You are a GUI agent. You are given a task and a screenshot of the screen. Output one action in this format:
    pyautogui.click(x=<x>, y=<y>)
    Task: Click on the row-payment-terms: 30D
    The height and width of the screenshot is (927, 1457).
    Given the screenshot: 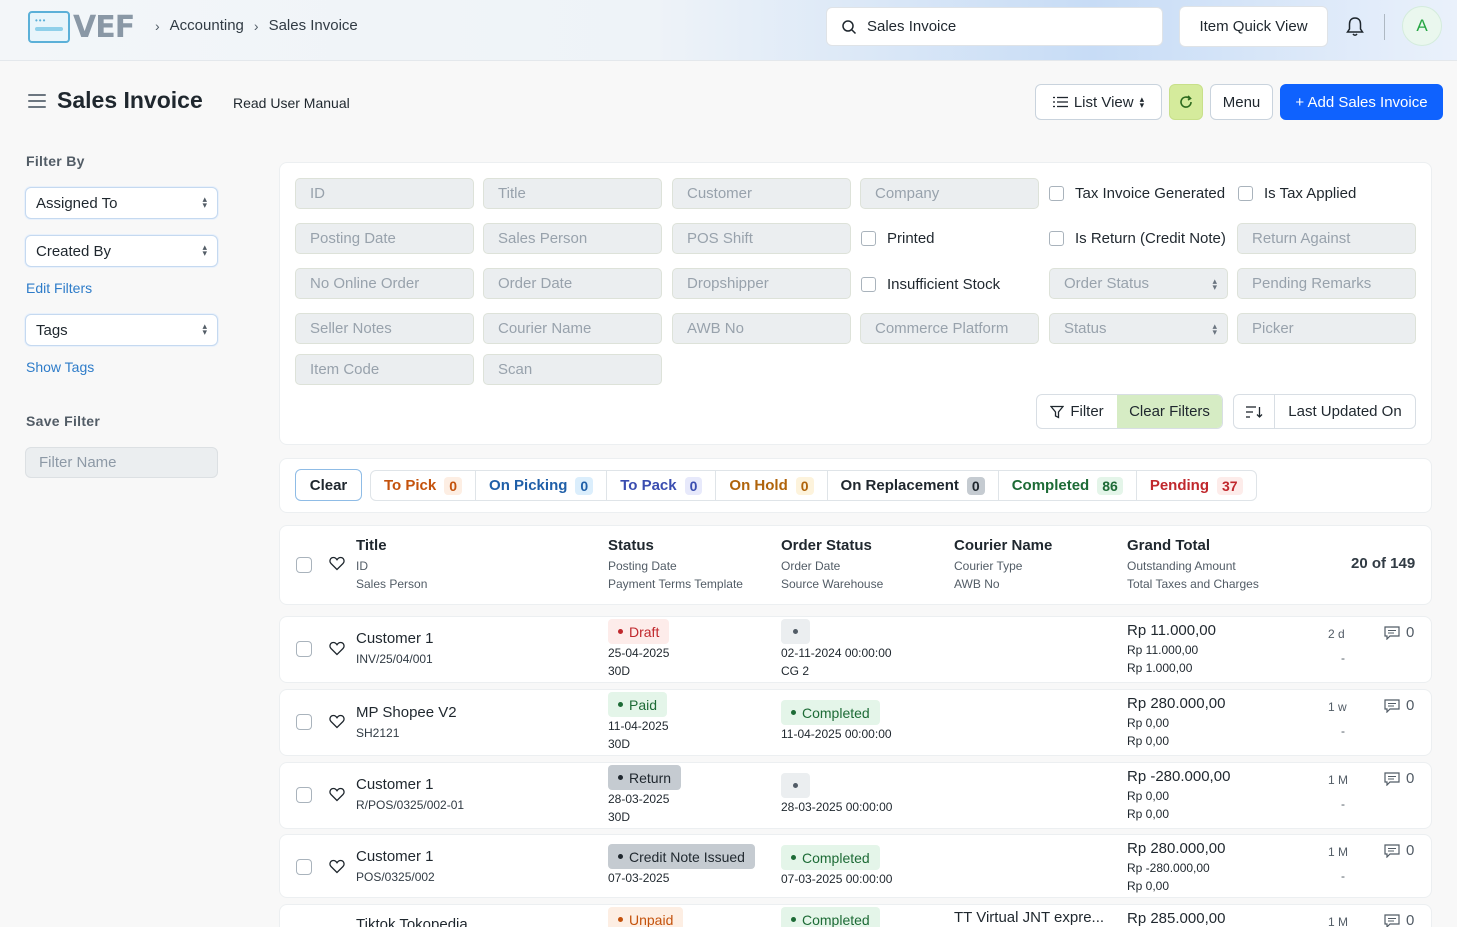 What is the action you would take?
    pyautogui.click(x=619, y=817)
    